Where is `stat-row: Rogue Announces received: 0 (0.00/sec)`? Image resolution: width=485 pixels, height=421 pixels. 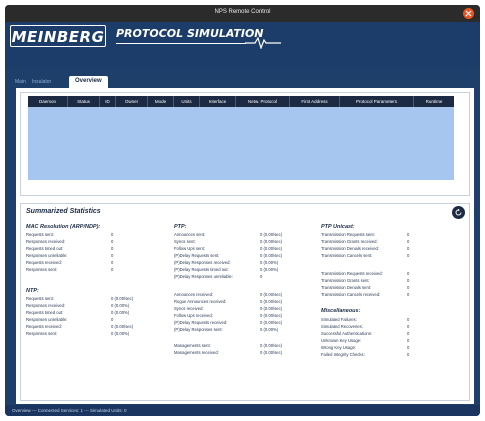 stat-row: Rogue Announces received: 0 (0.00/sec) is located at coordinates (228, 301).